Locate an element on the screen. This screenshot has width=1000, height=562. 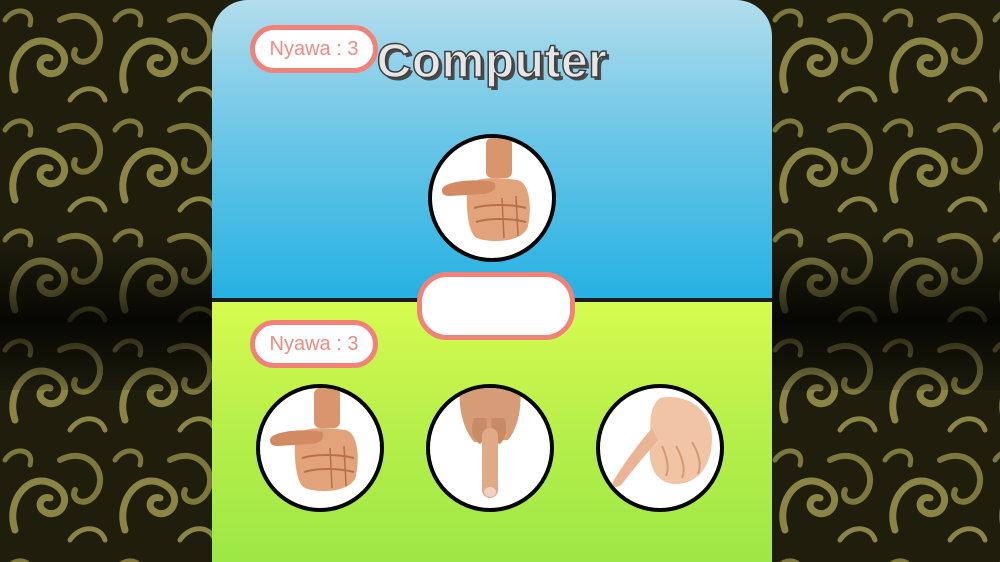
player-choice-index-button is located at coordinates (490, 448).